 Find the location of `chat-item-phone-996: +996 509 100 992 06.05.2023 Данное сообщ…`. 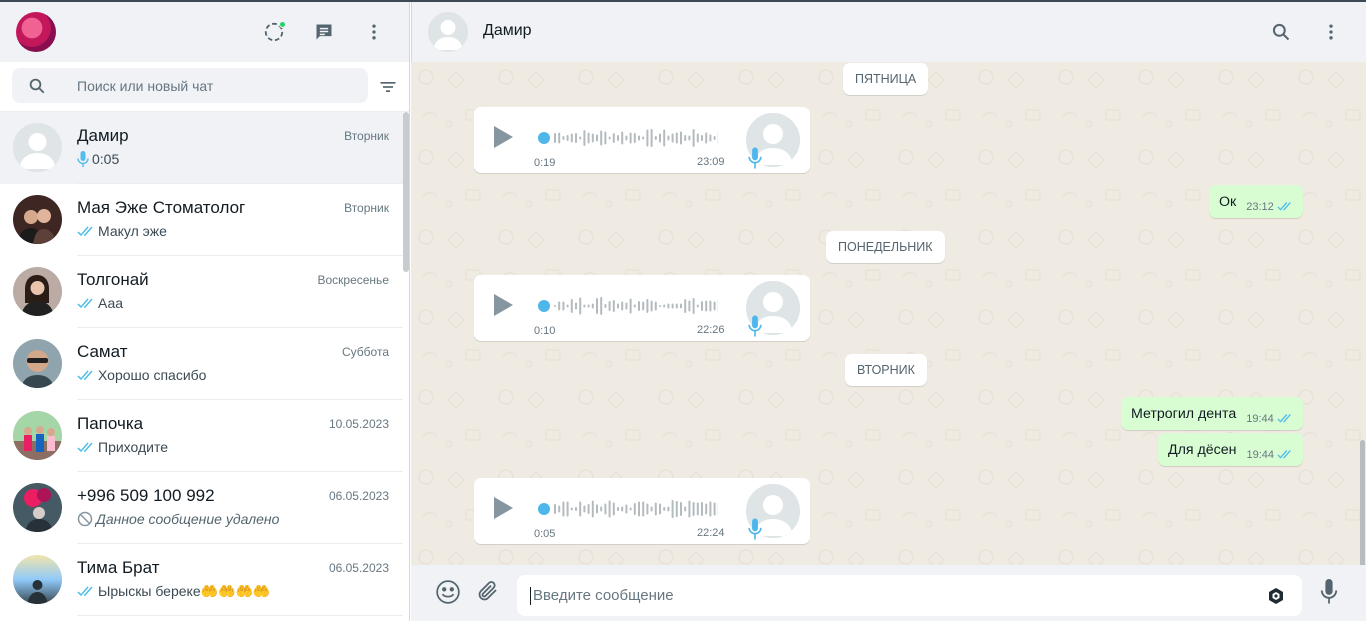

chat-item-phone-996: +996 509 100 992 06.05.2023 Данное сообщ… is located at coordinates (201, 508).